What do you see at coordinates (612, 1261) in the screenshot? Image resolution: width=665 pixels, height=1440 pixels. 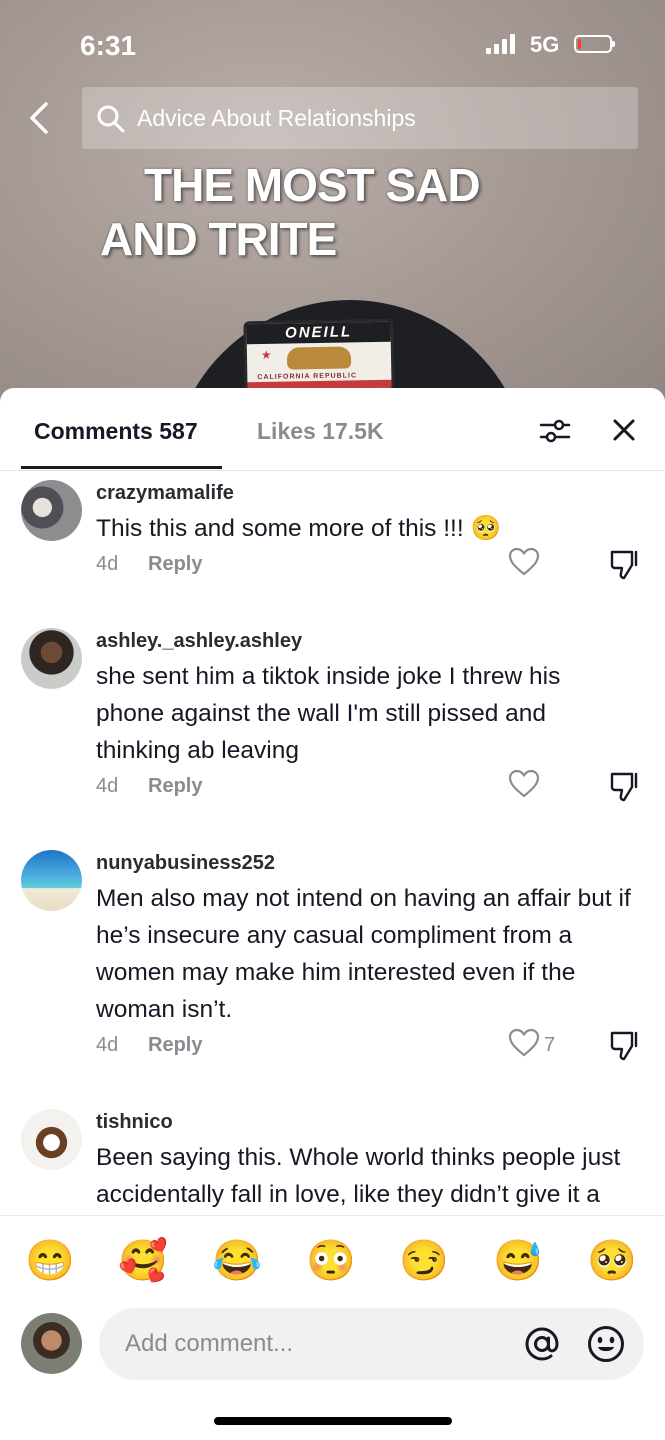 I see `emoji-pleading-button: 🥺` at bounding box center [612, 1261].